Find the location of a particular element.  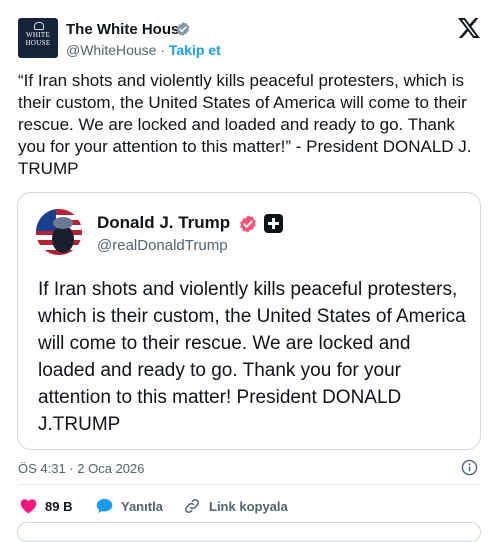

gray-verified-badge-icon is located at coordinates (183, 29).